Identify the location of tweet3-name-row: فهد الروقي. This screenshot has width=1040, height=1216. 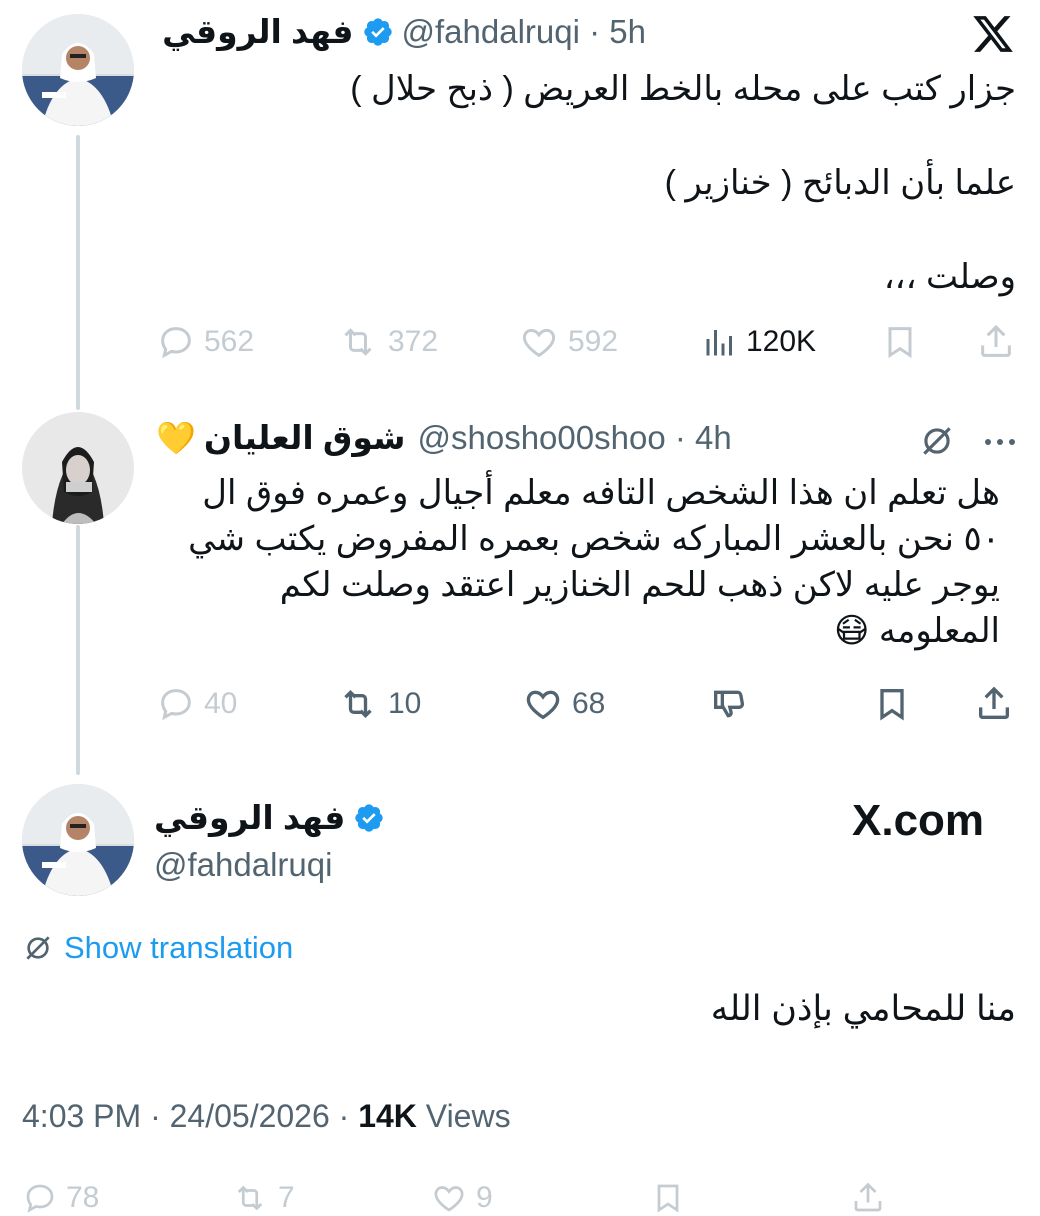
(269, 817).